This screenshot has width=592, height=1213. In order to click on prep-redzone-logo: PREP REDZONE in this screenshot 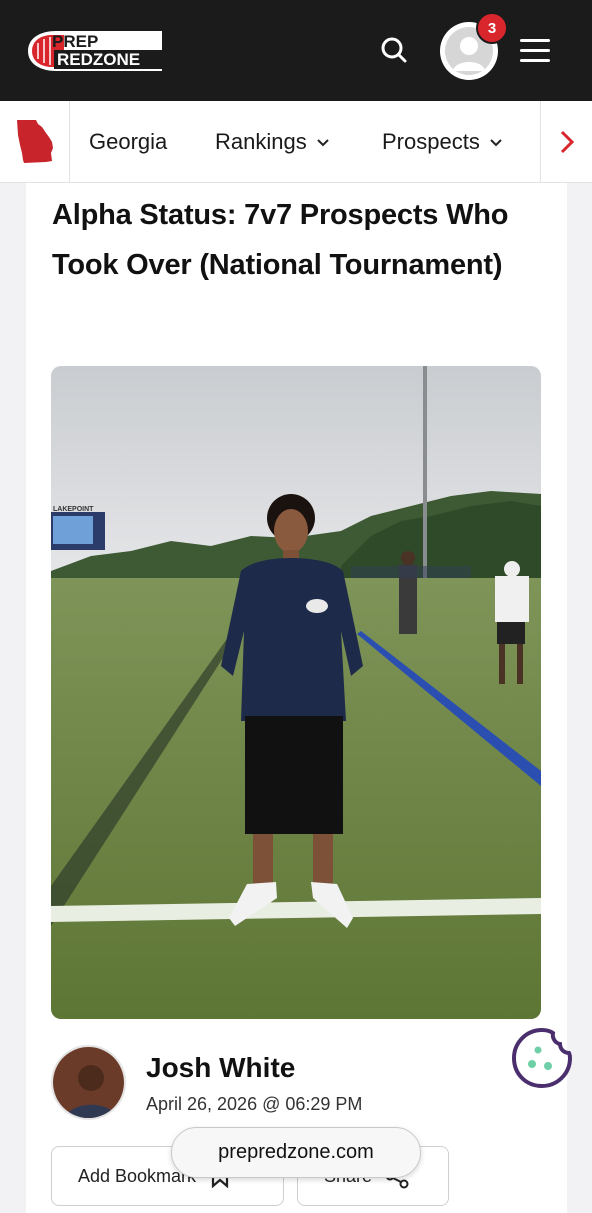, I will do `click(95, 51)`.